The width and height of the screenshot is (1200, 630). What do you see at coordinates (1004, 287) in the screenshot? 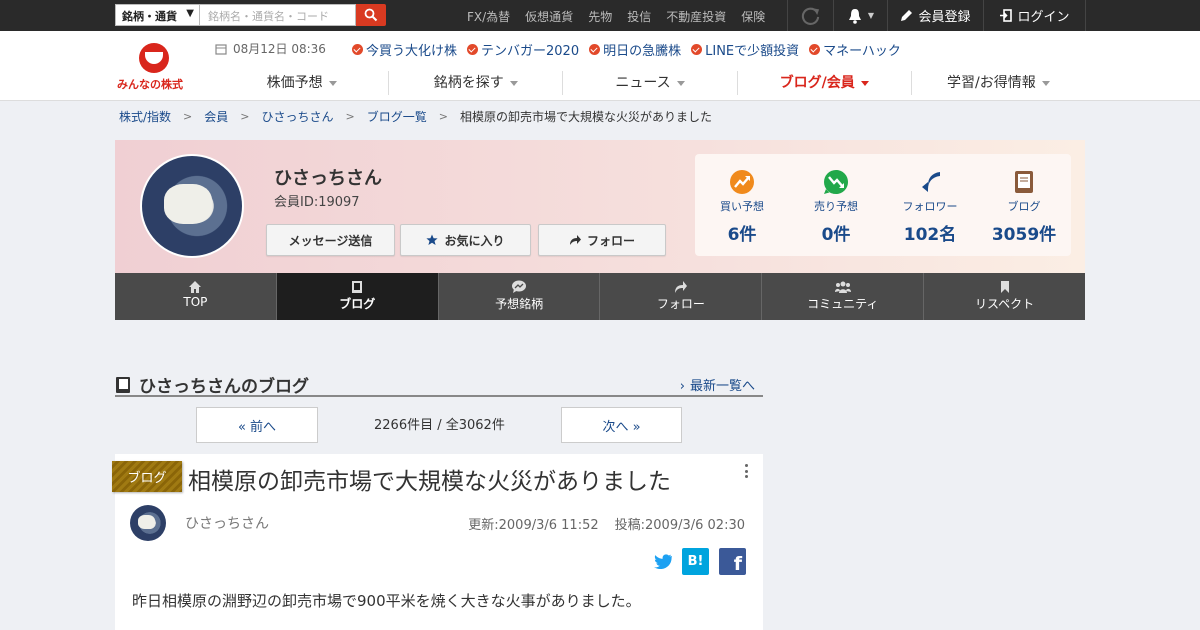
I see `bookmark-icon` at bounding box center [1004, 287].